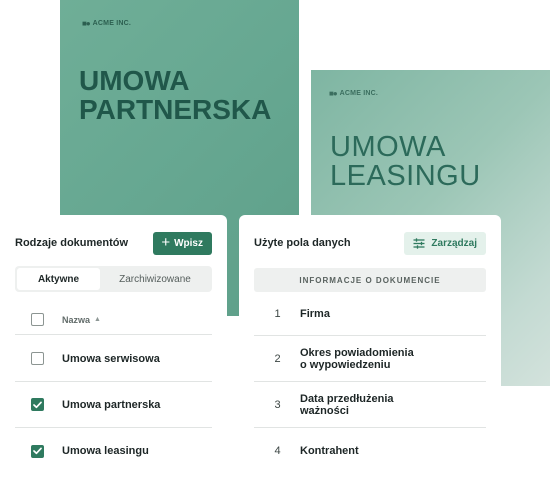 The image size is (550, 485). I want to click on add-document-type-button: + Wpisz, so click(182, 243).